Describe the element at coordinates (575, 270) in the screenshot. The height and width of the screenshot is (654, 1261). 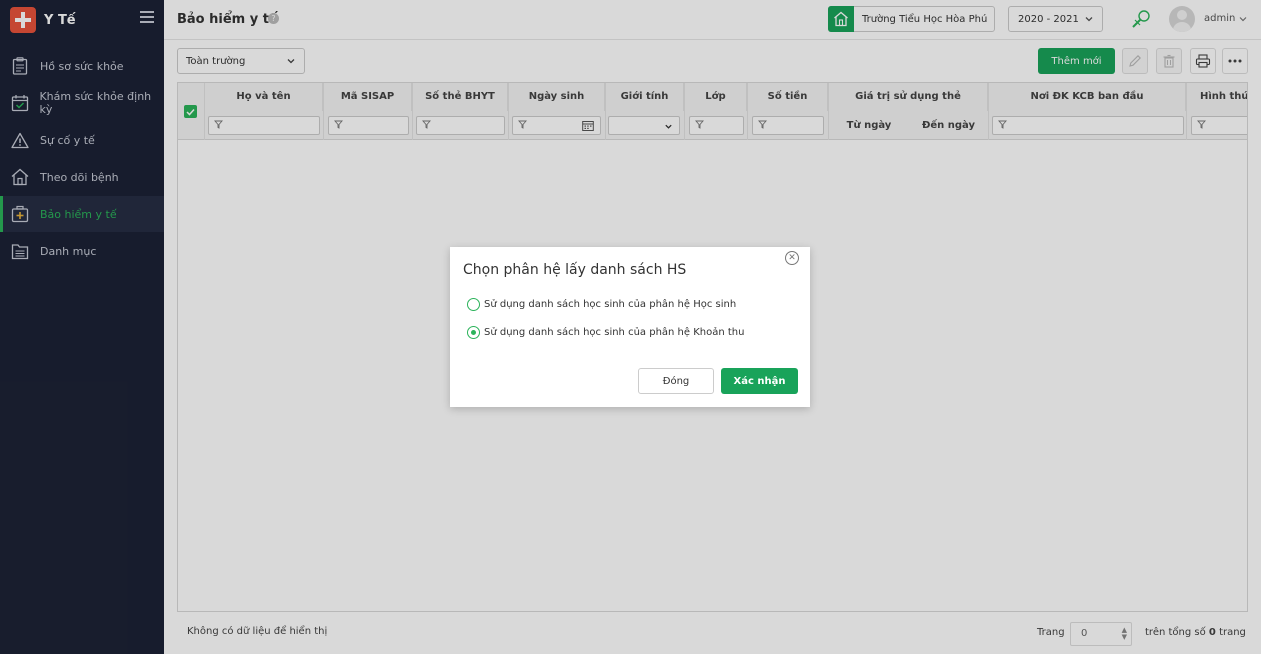
I see `dialog-title: Chọn phân hệ lấy danh sách HS` at that location.